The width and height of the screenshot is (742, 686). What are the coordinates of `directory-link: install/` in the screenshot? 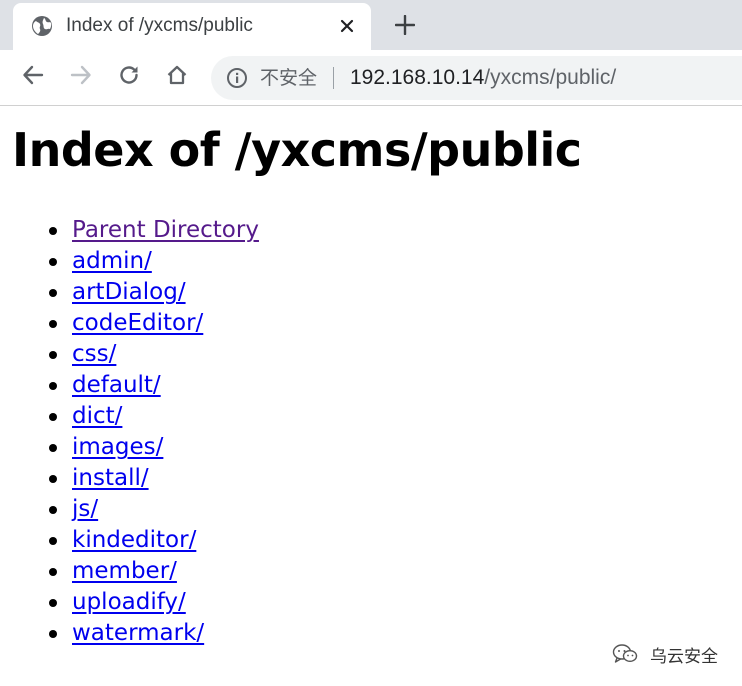 It's located at (110, 478).